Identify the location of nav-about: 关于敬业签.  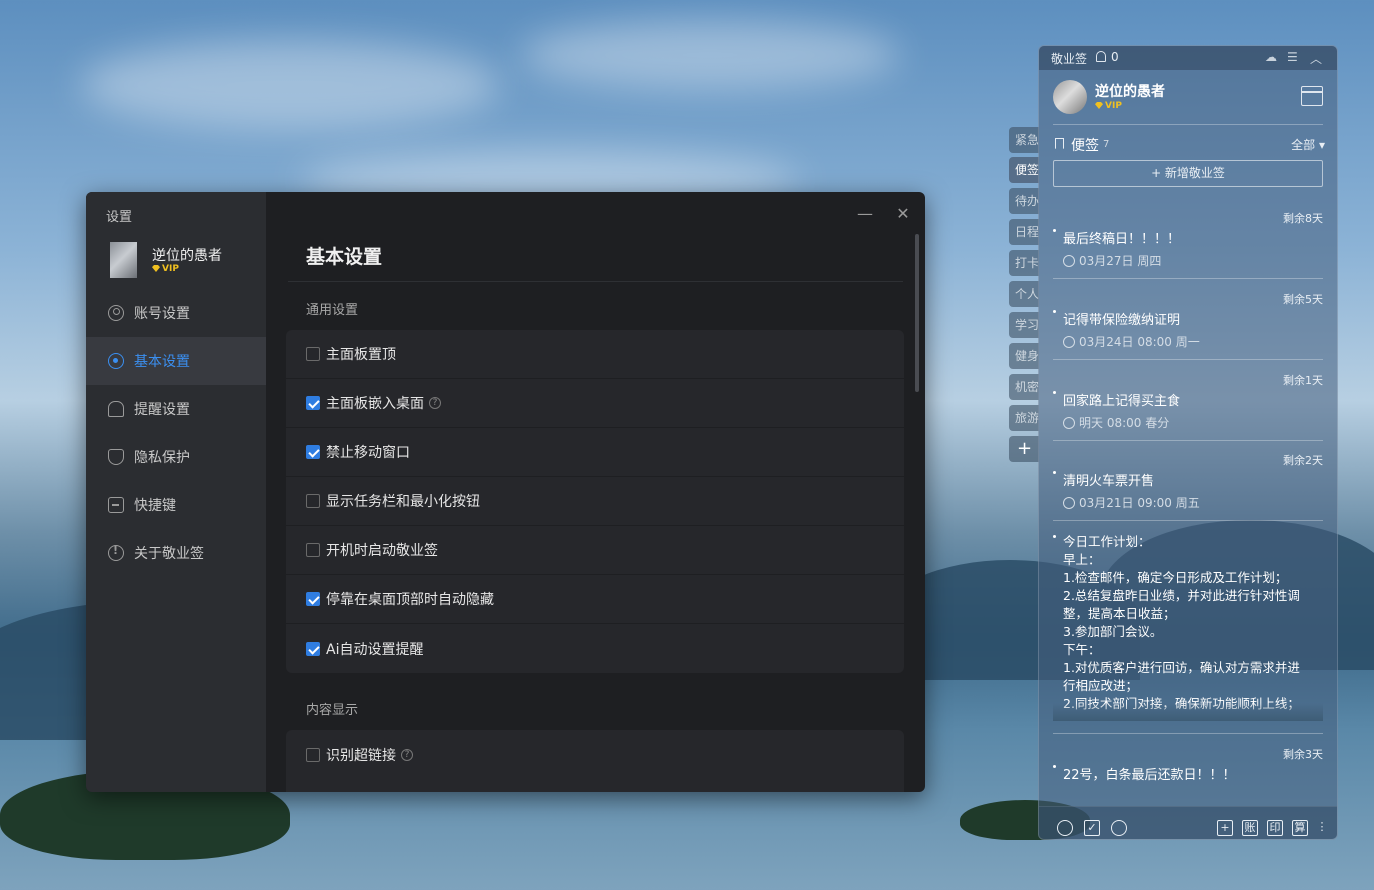
(176, 553).